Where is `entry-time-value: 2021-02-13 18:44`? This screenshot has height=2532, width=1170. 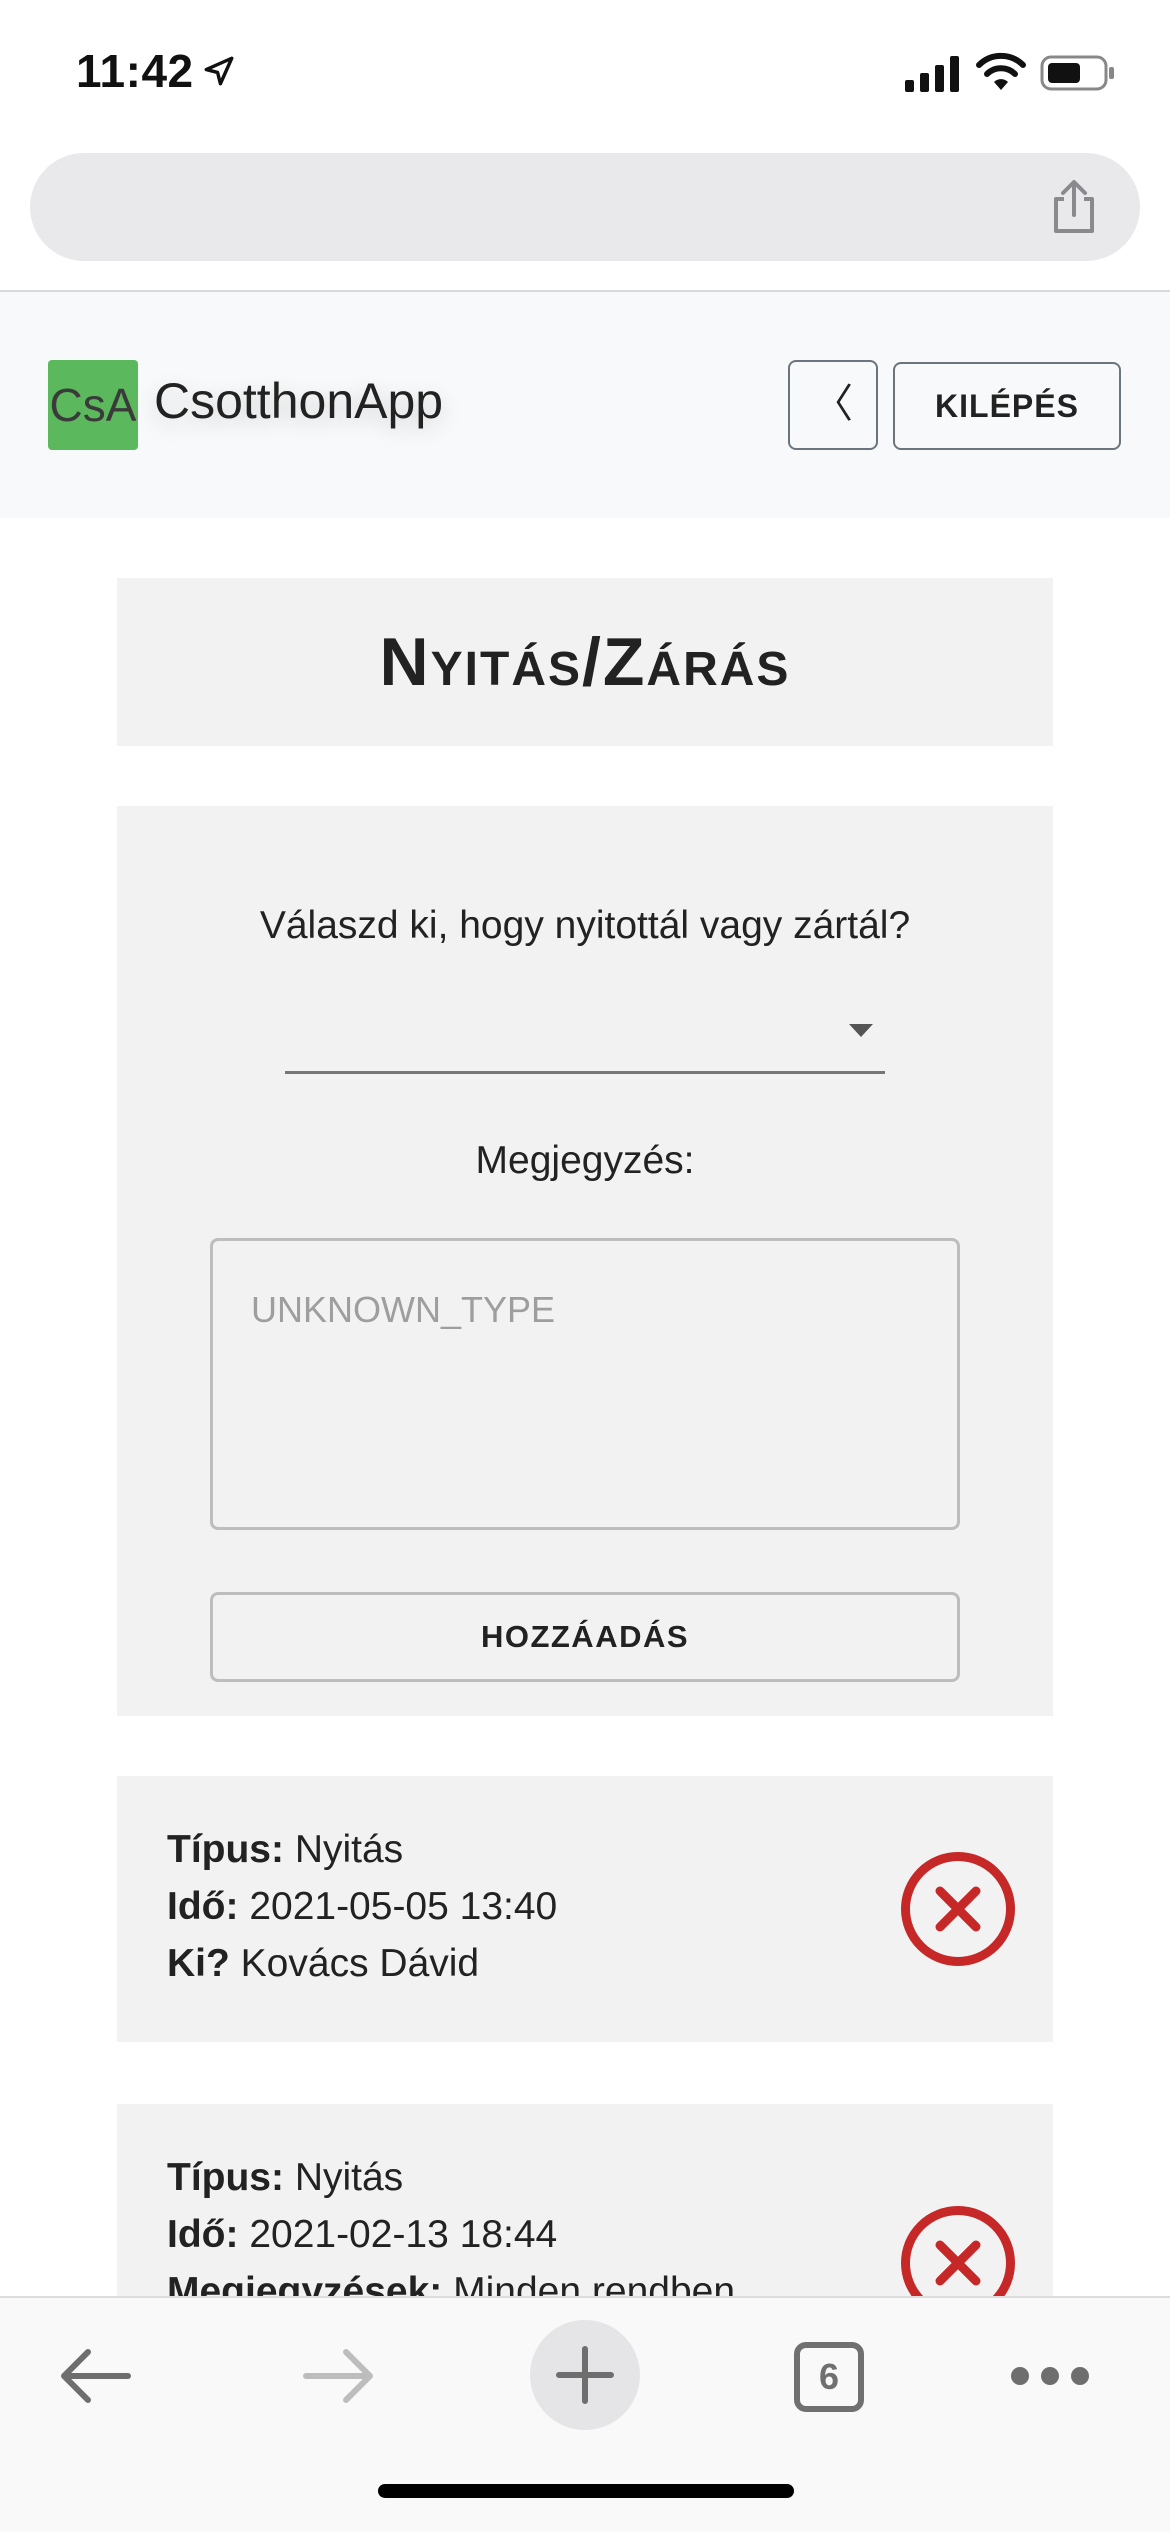 entry-time-value: 2021-02-13 18:44 is located at coordinates (403, 2234).